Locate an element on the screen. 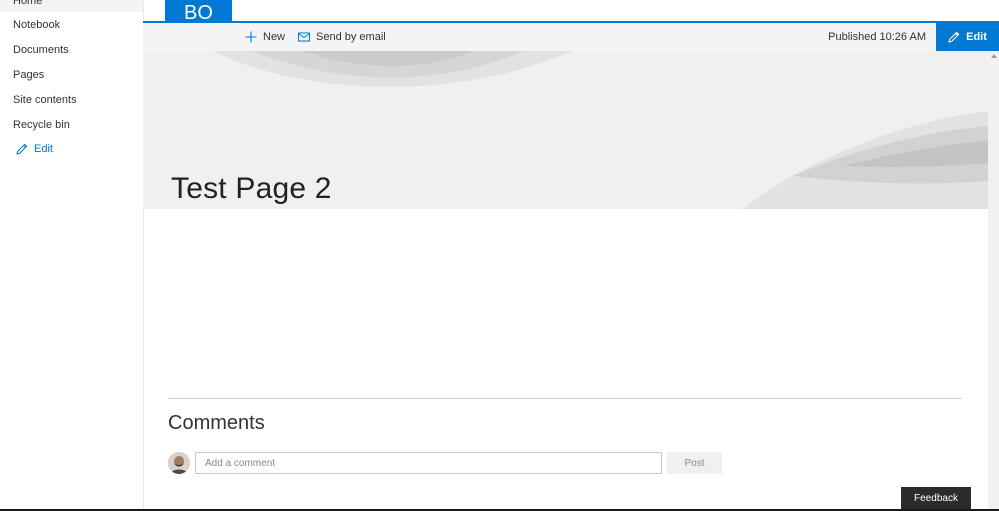 This screenshot has width=999, height=511. comments-divider is located at coordinates (565, 398).